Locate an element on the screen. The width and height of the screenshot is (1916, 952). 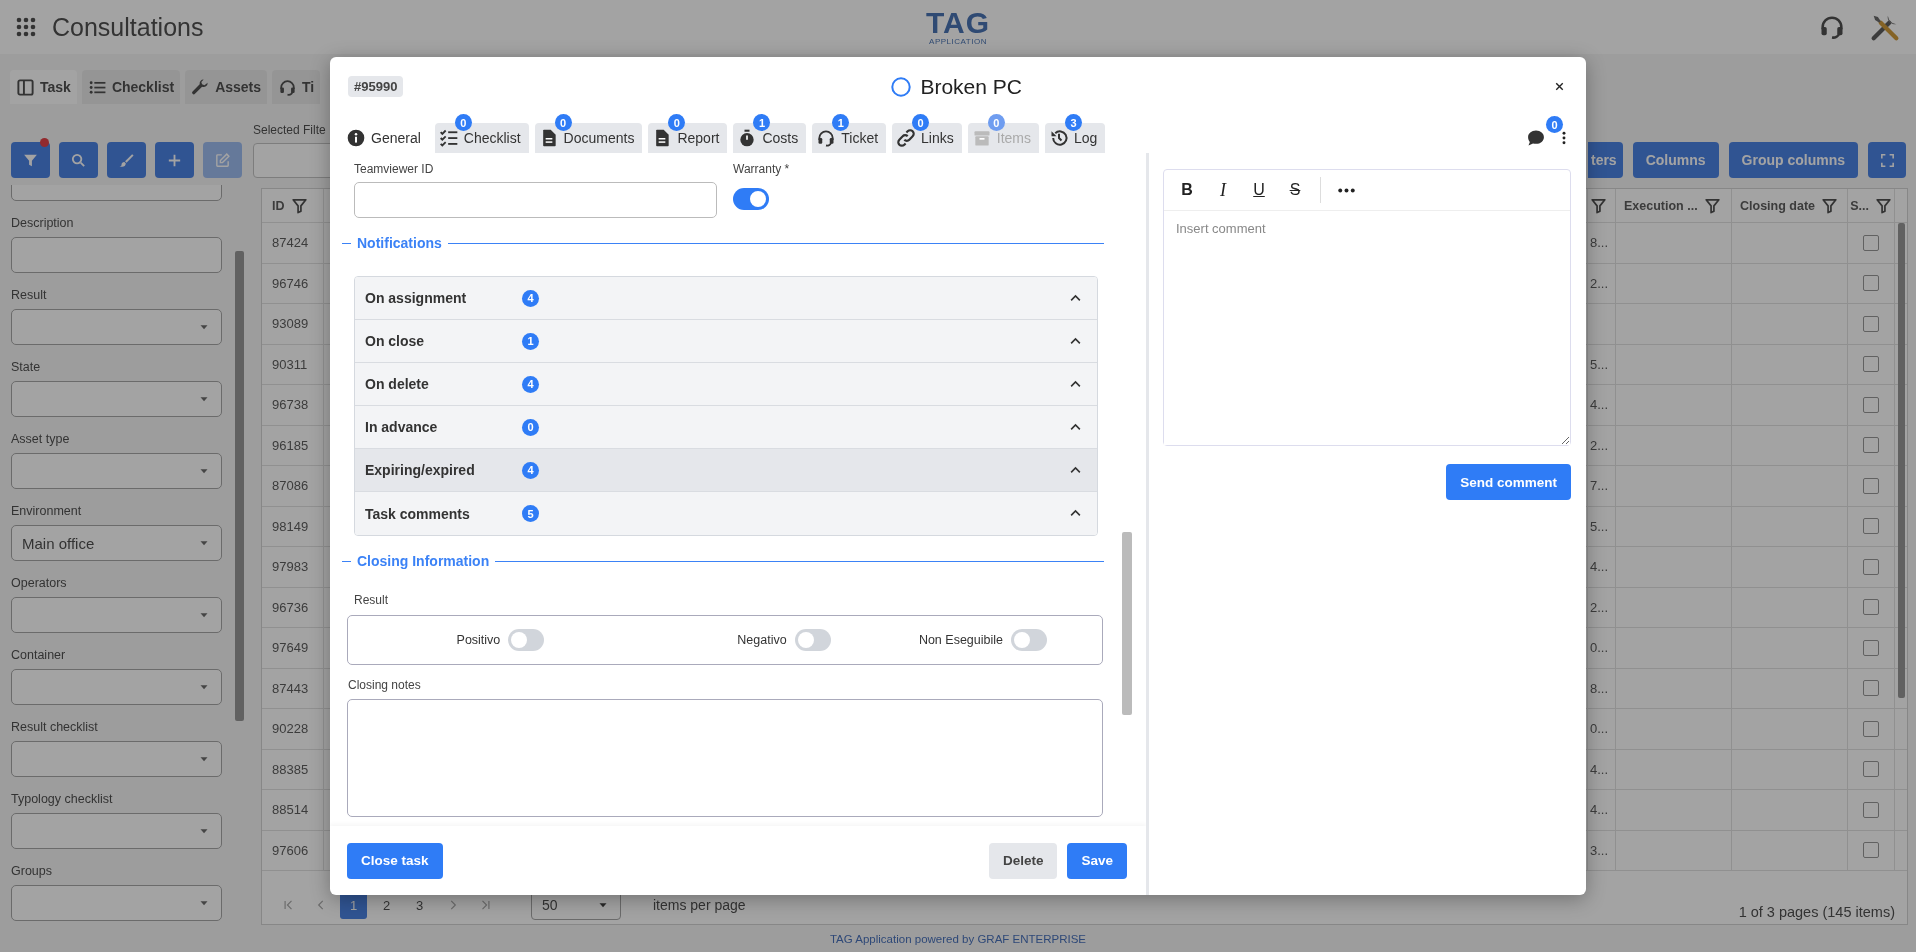
page-tab: Checklist is located at coordinates (131, 87).